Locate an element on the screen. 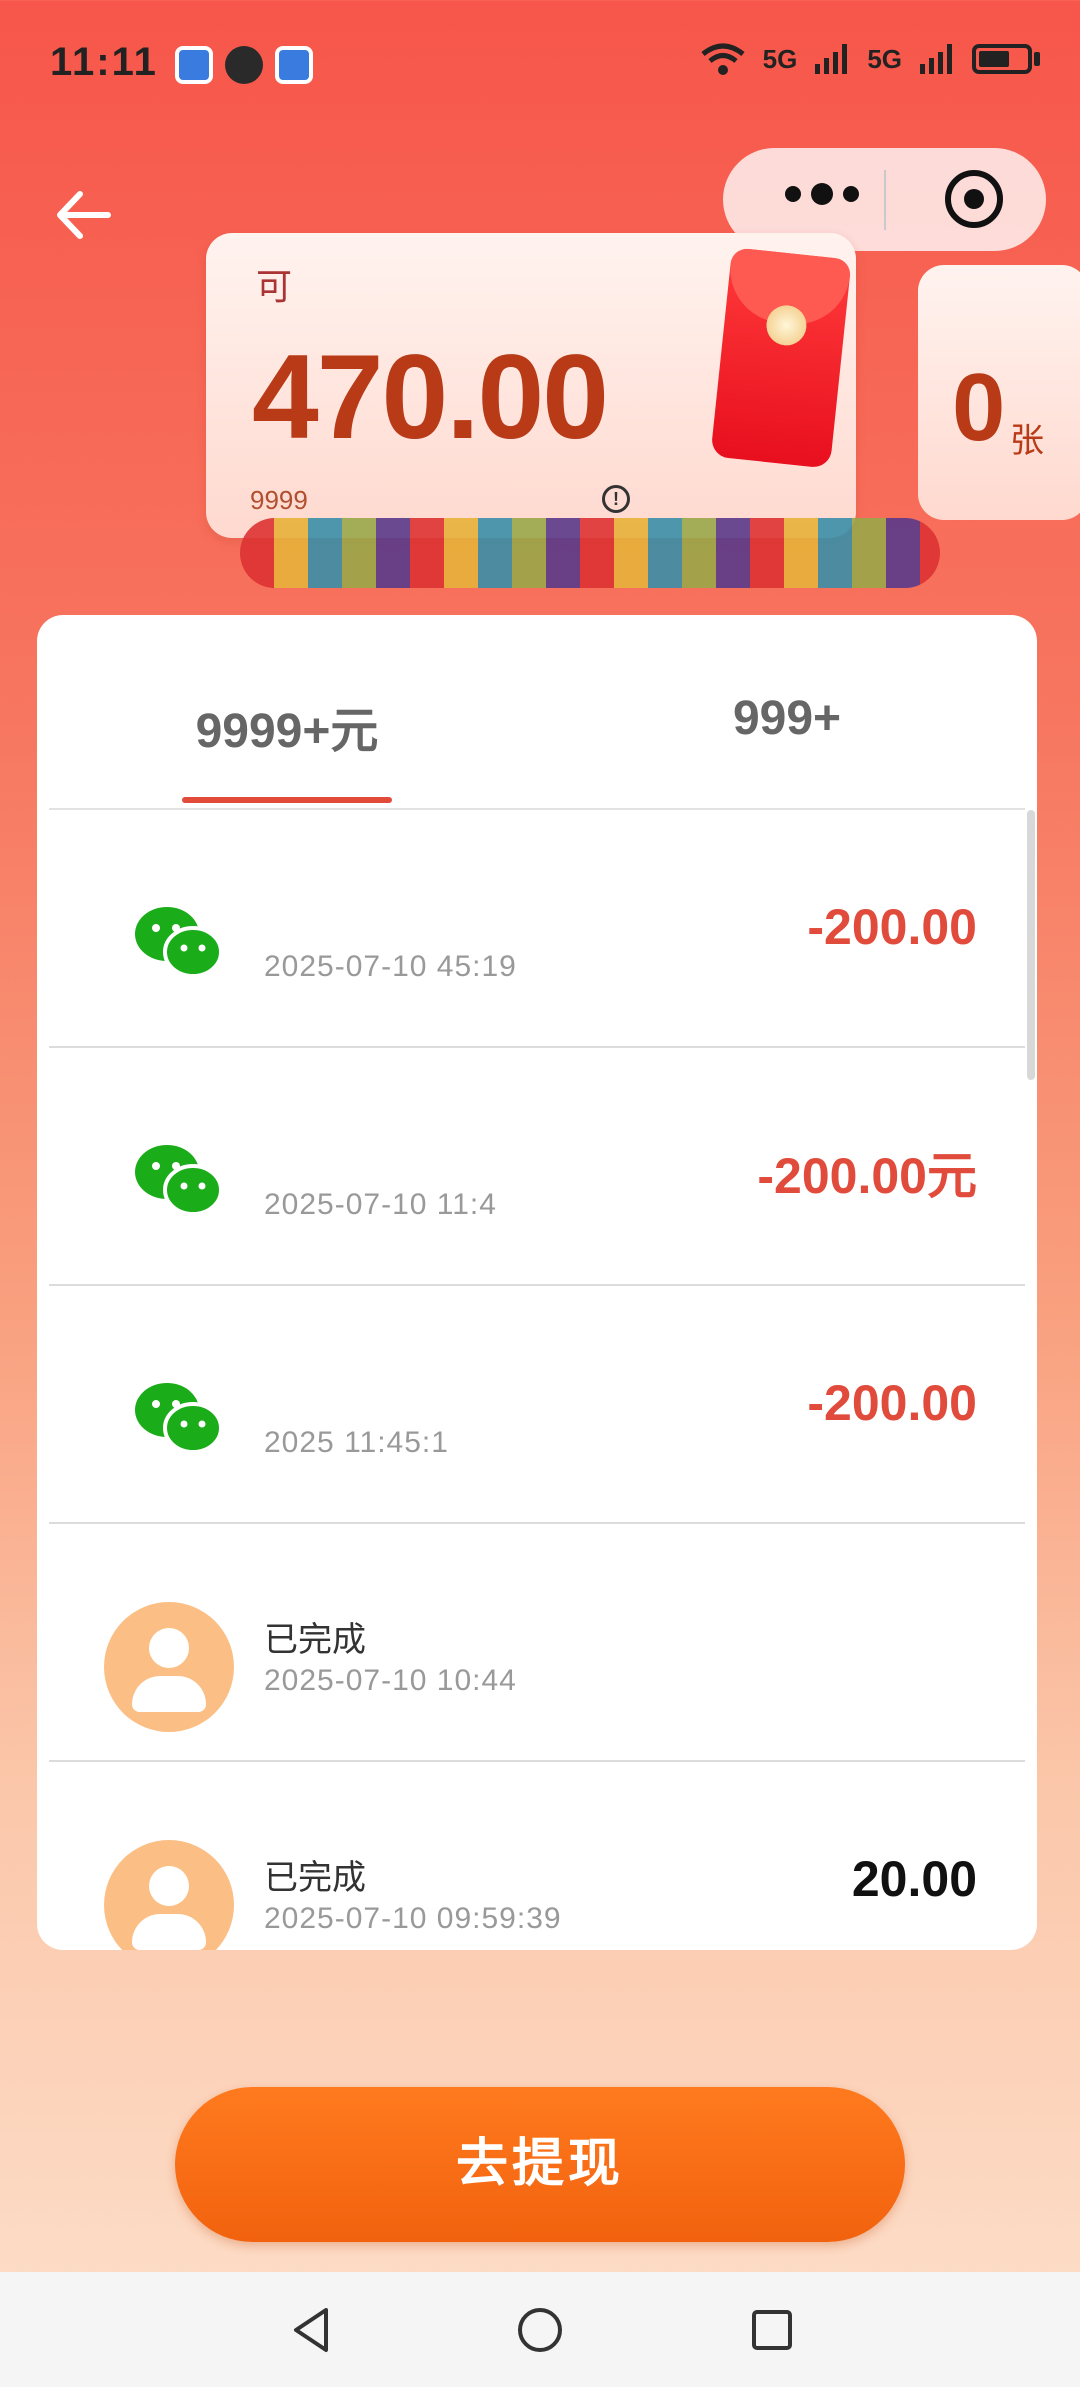 The height and width of the screenshot is (2387, 1080). record-time: 2025-07-10 09:59:39 is located at coordinates (413, 1918).